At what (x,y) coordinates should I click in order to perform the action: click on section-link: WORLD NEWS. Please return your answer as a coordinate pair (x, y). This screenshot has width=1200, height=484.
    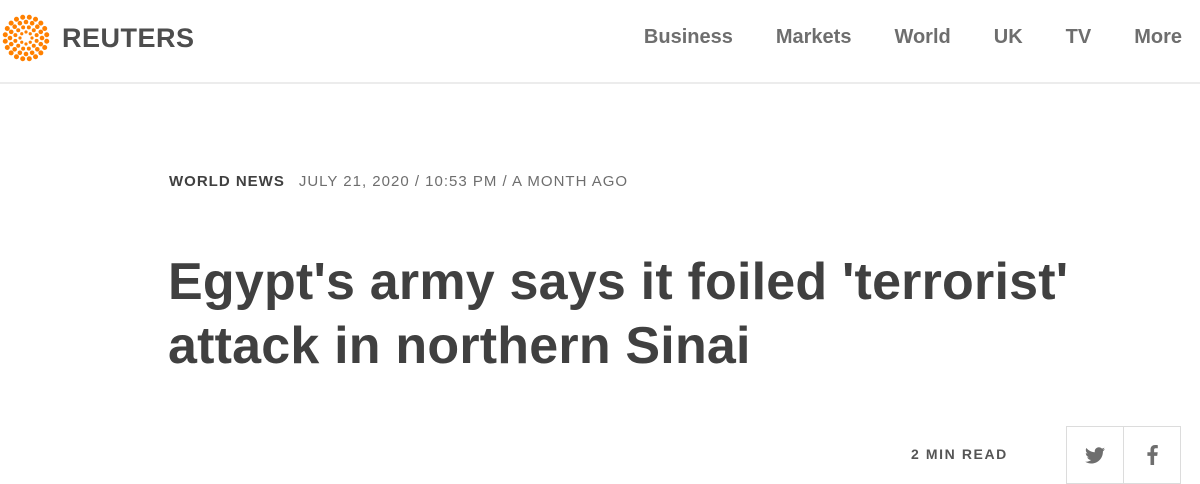
    Looking at the image, I should click on (227, 181).